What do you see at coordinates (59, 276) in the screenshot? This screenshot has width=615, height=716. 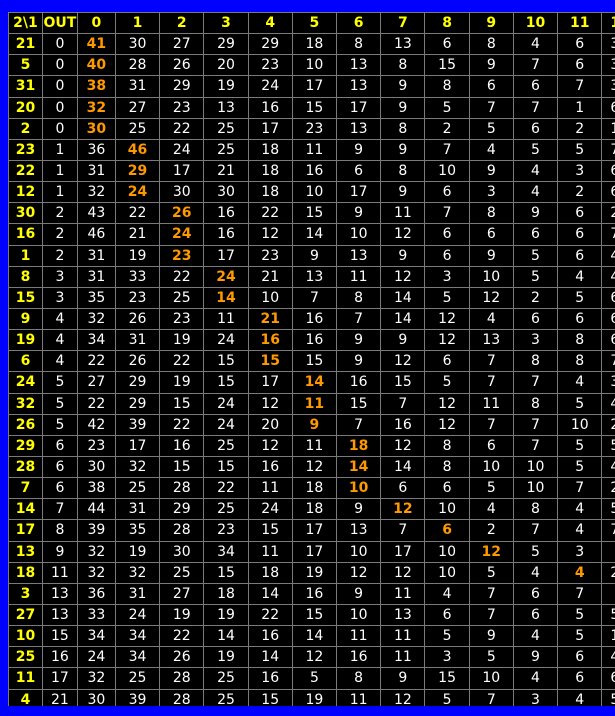 I see `out-cell: 3` at bounding box center [59, 276].